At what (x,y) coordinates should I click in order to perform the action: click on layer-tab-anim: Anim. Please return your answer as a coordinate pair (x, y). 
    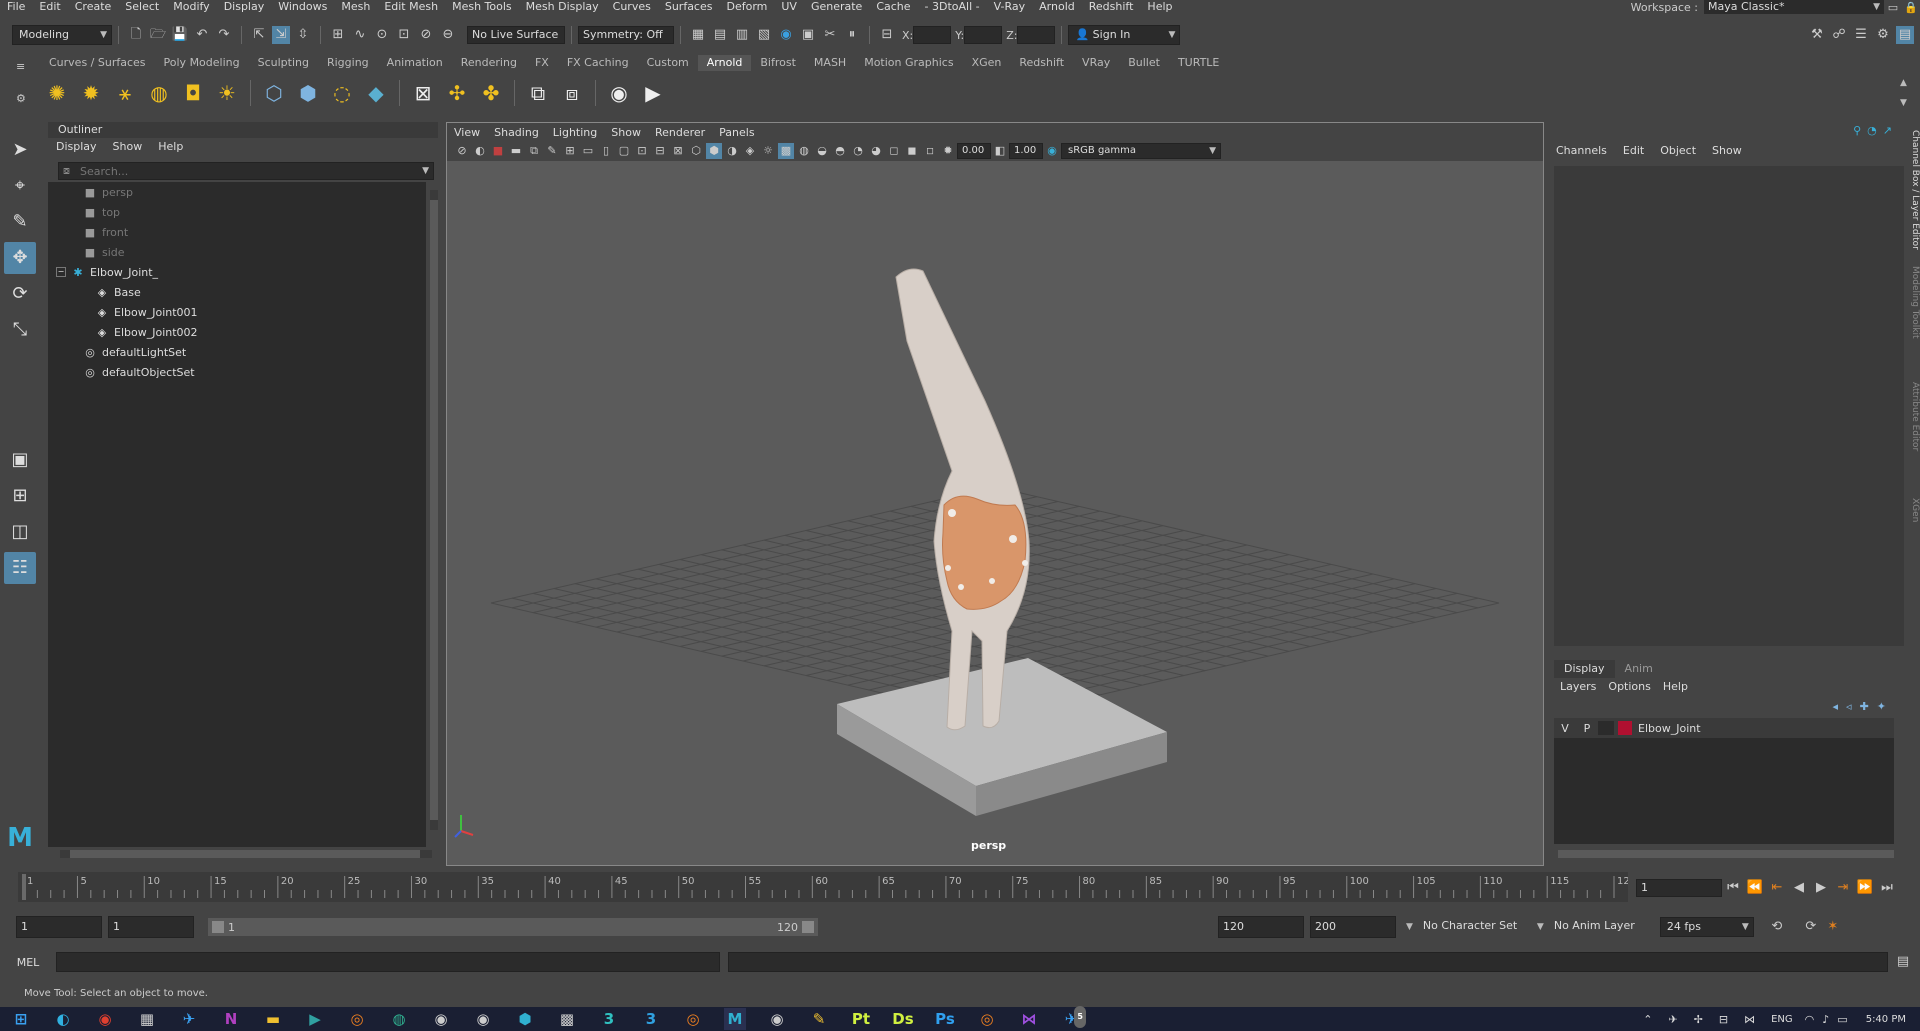
    Looking at the image, I should click on (1639, 669).